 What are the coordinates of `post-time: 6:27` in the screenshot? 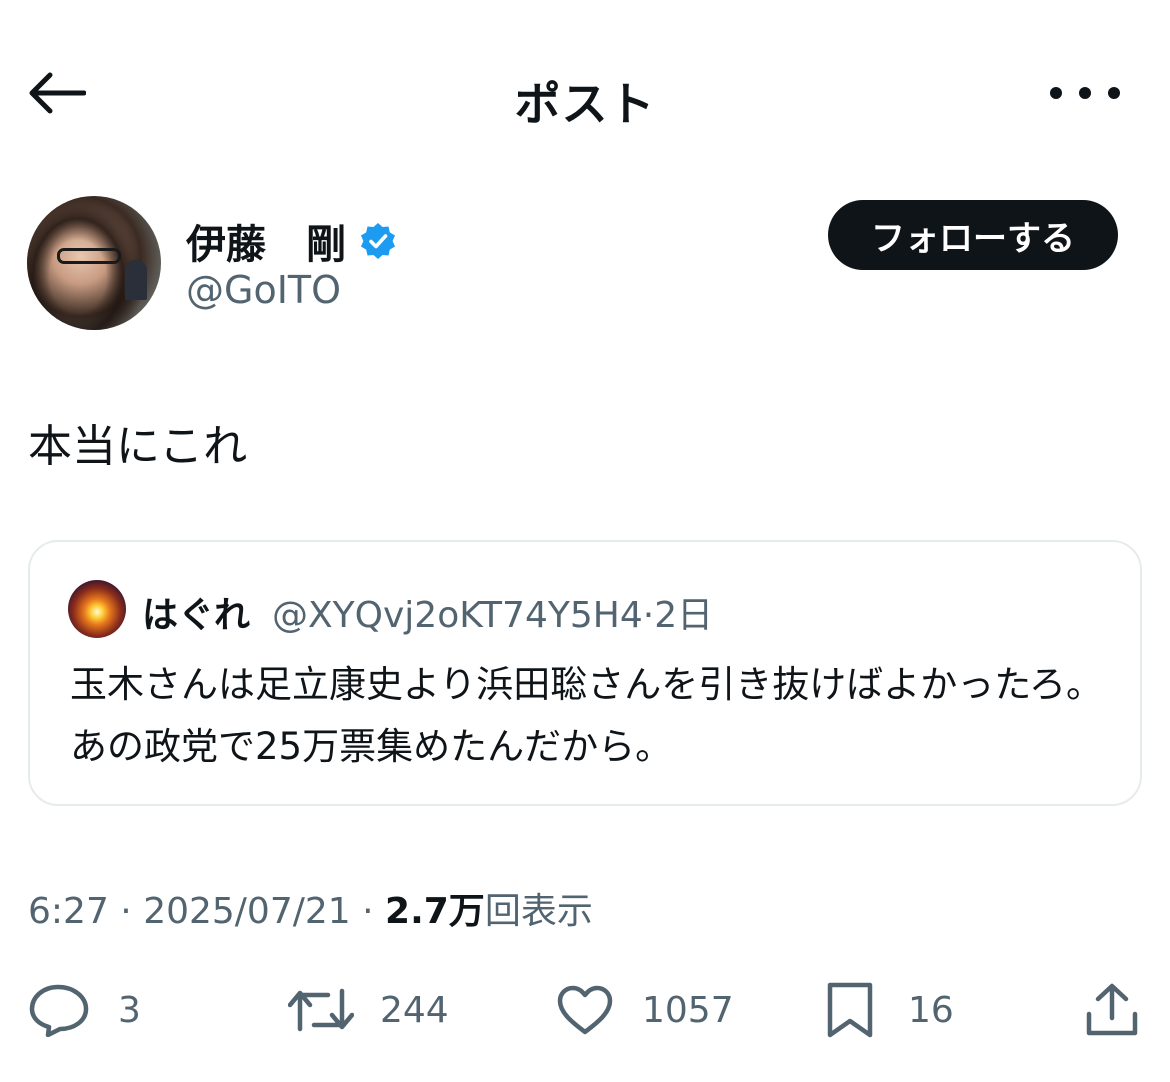 It's located at (68, 911).